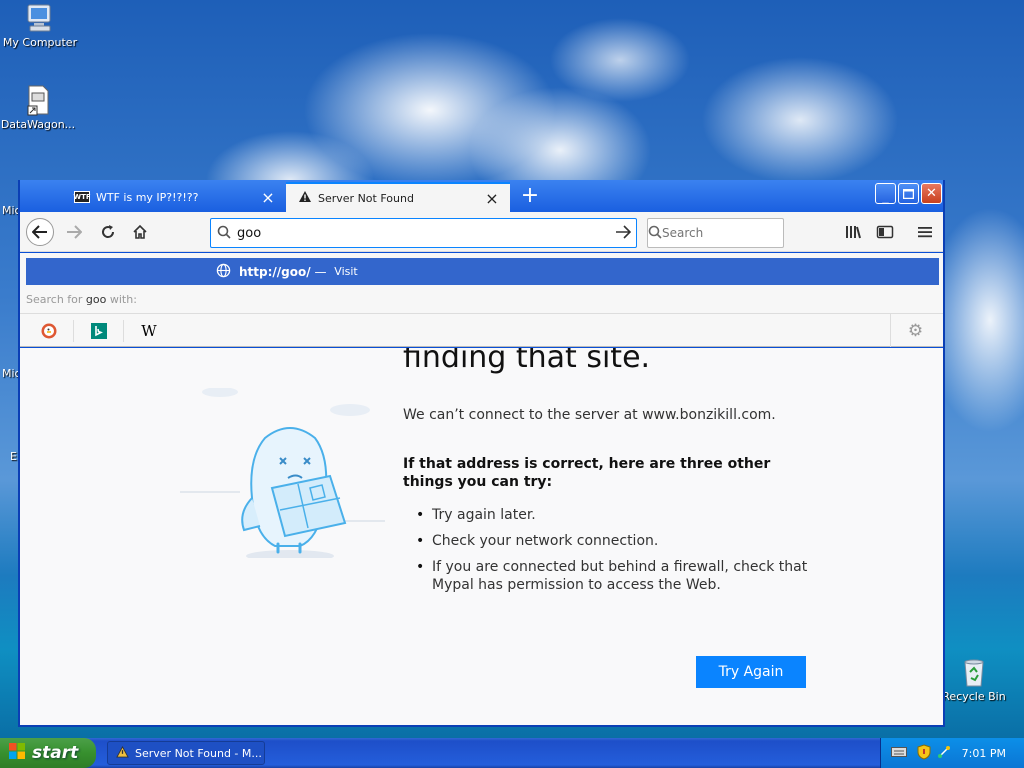  Describe the element at coordinates (38, 100) in the screenshot. I see `file-shortcut-icon` at that location.